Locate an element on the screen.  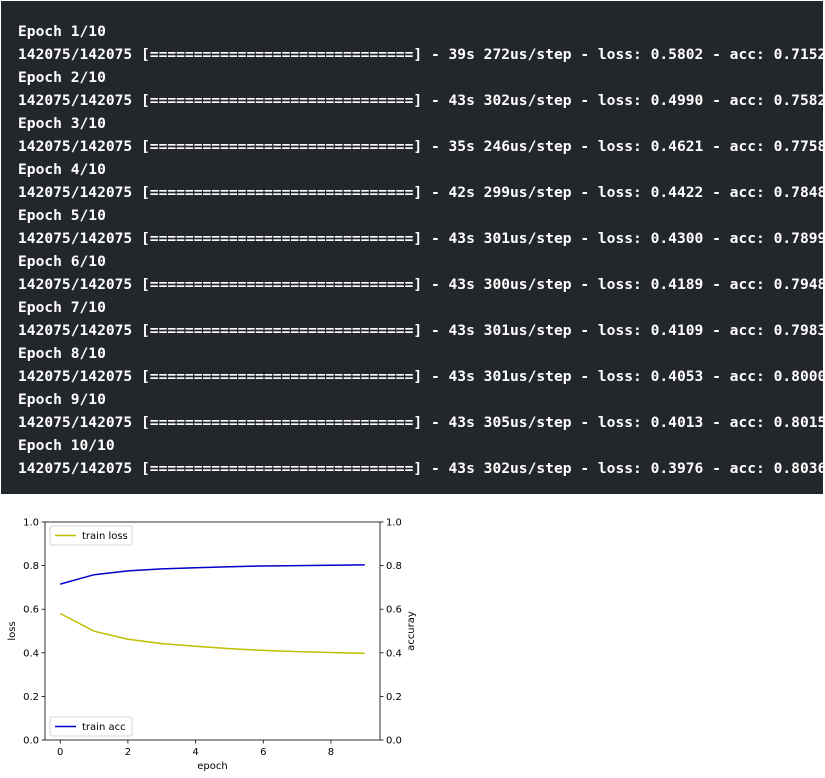
y-right-tick-label: 0.2 is located at coordinates (394, 697).